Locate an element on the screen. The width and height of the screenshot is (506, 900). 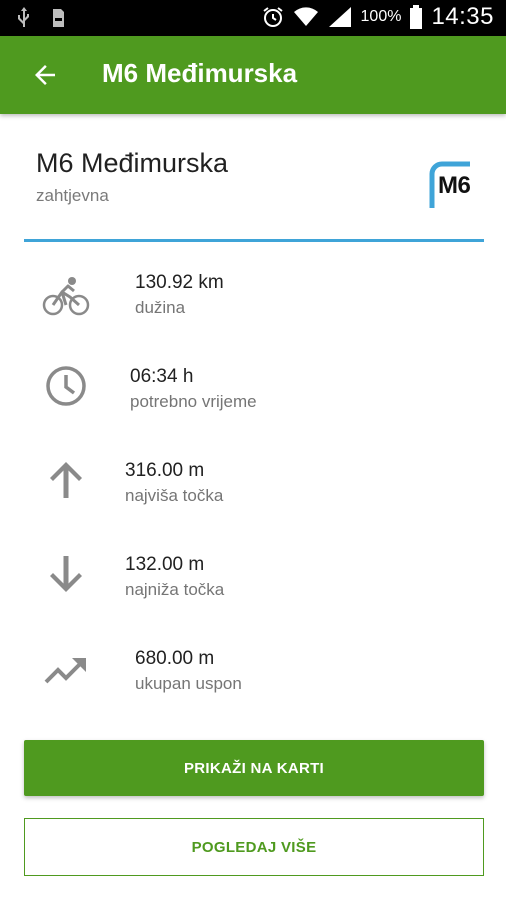
stat-value: 316.00 m is located at coordinates (165, 470).